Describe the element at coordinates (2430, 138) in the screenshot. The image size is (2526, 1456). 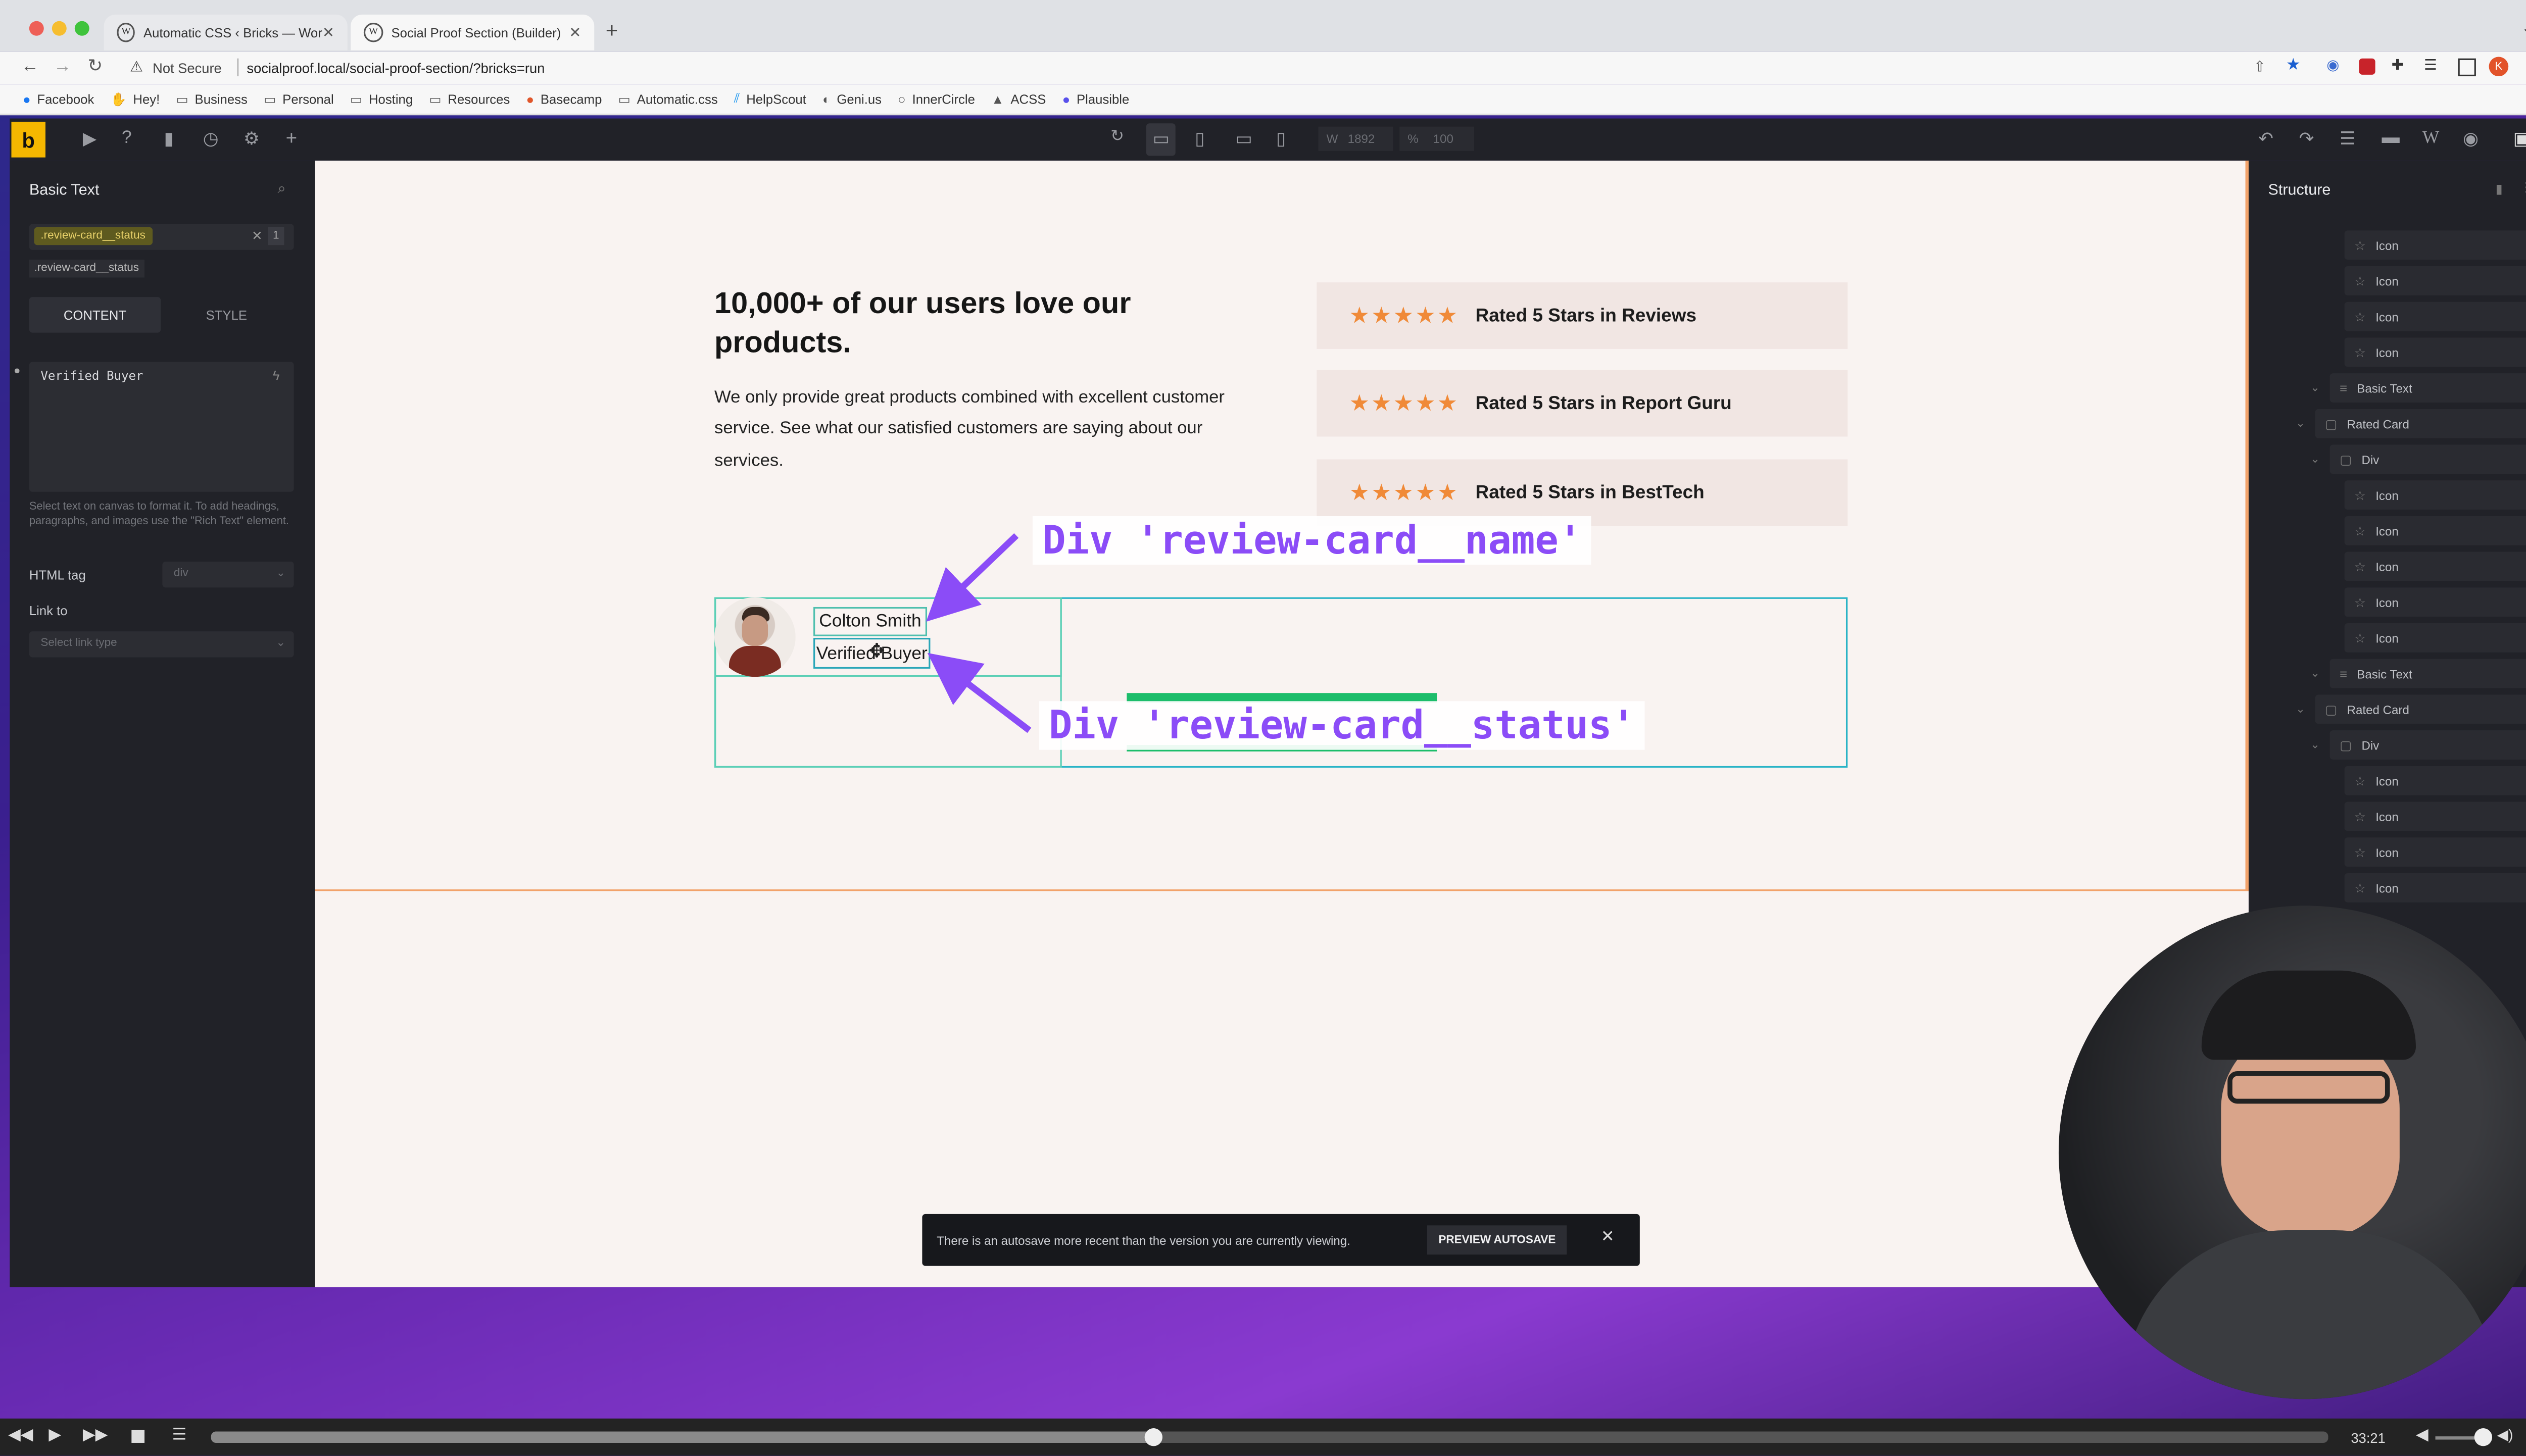
I see `wordpress-icon: W` at that location.